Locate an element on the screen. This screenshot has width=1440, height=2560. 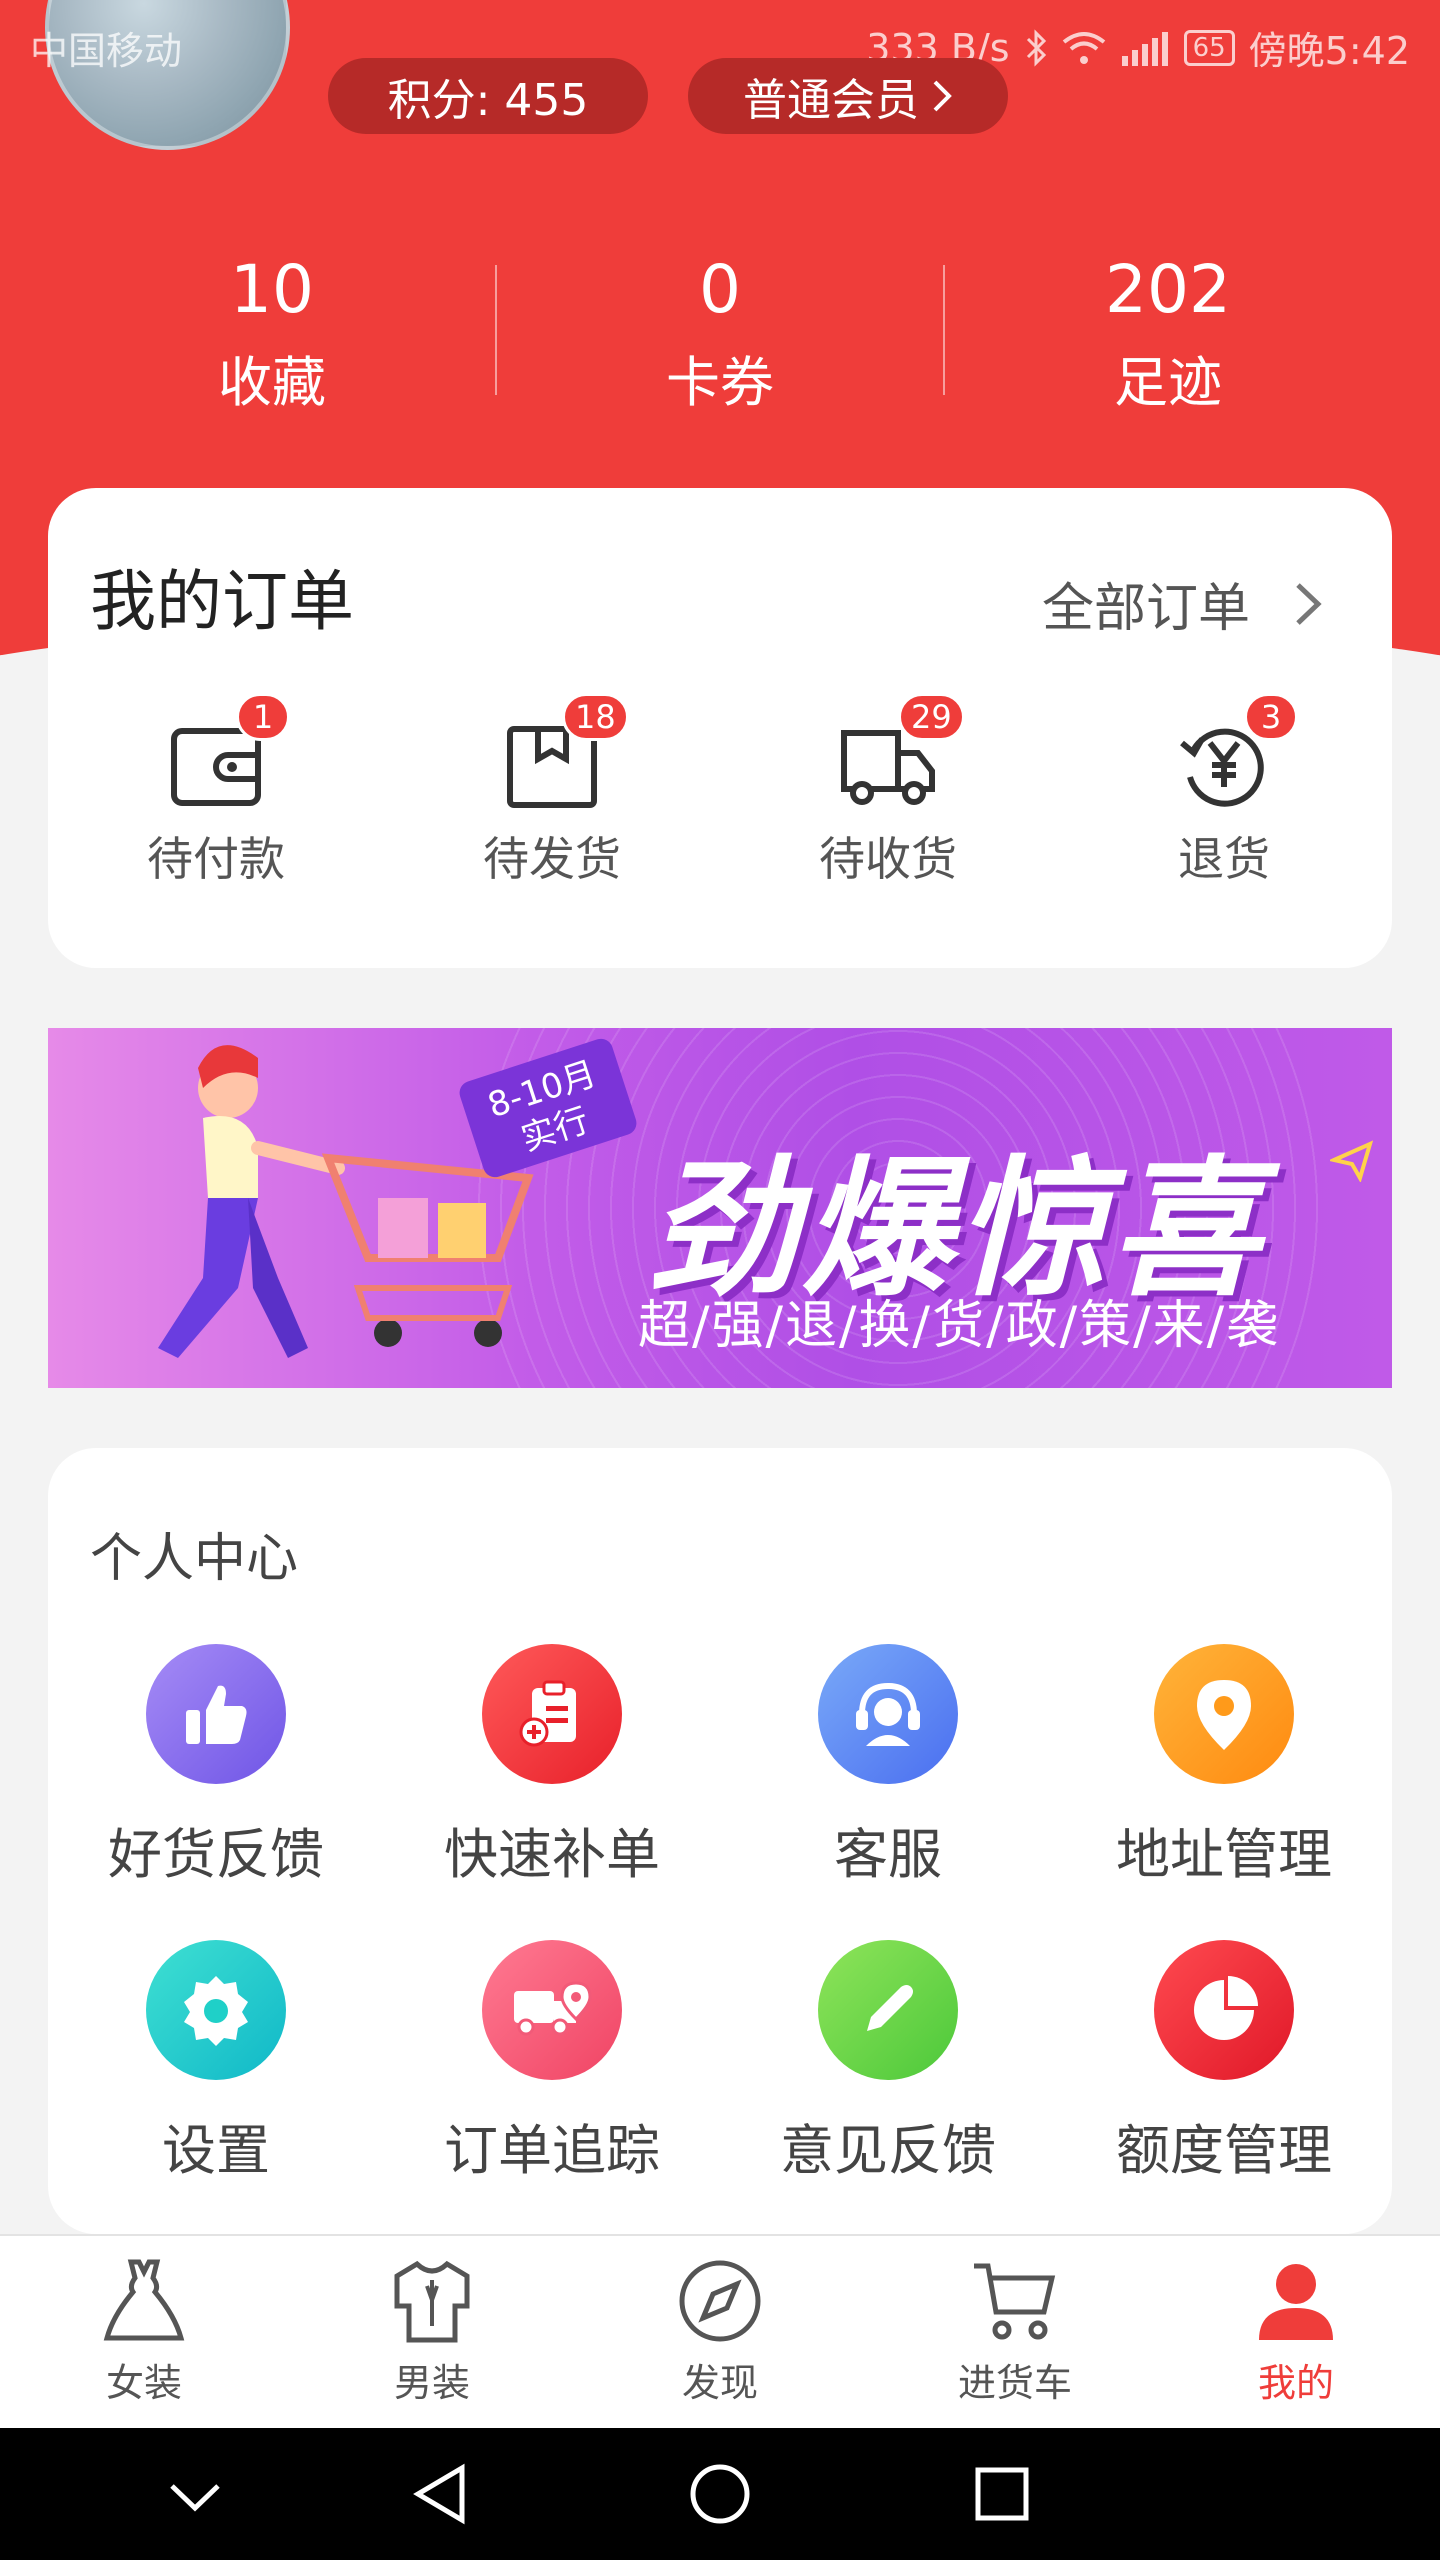
pc-item-label: 客服 is located at coordinates (888, 1854).